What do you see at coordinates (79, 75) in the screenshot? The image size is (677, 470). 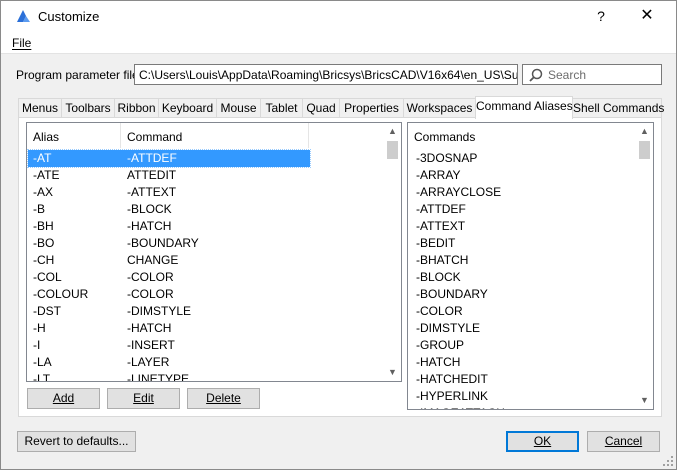 I see `parameter-file-label: Program parameter file:` at bounding box center [79, 75].